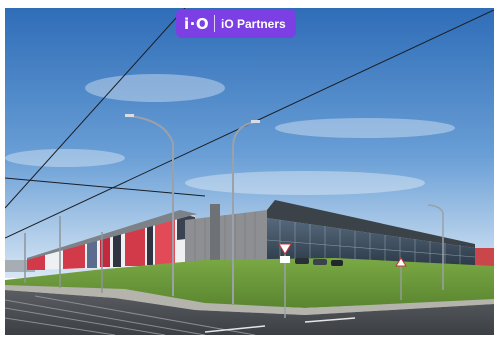 This screenshot has width=499, height=340. Describe the element at coordinates (215, 234) in the screenshot. I see `staircase-tower` at that location.